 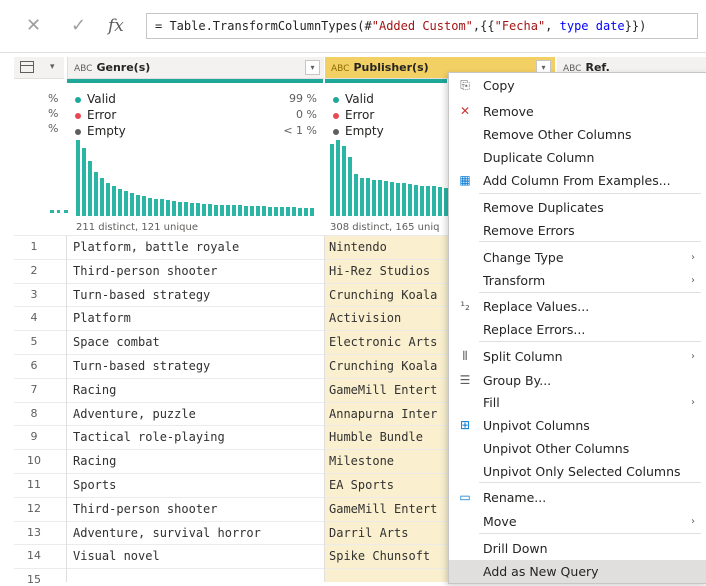 What do you see at coordinates (34, 294) in the screenshot?
I see `row-number: 3` at bounding box center [34, 294].